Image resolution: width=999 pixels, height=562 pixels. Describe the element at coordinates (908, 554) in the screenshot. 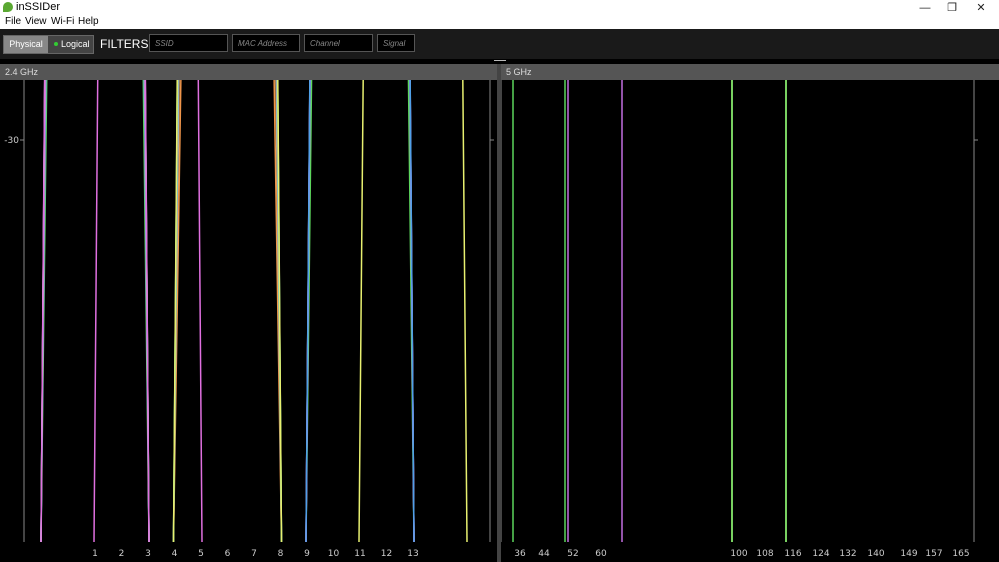

I see `x-tick-label: 149` at that location.